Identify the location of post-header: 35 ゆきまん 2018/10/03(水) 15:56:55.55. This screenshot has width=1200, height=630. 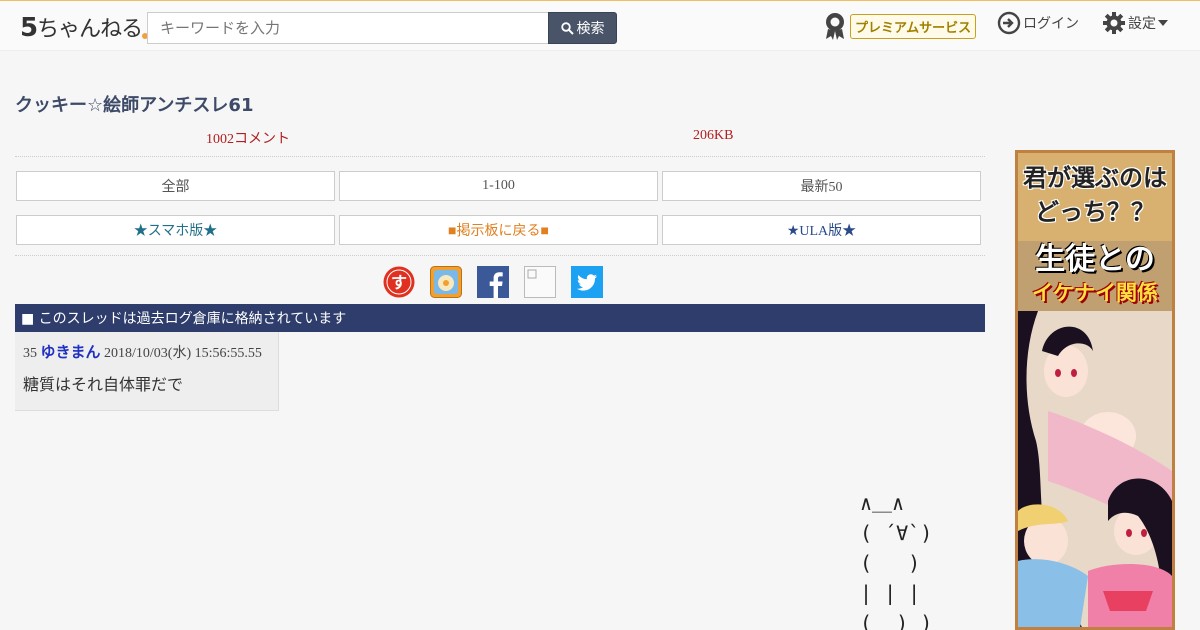
(142, 351).